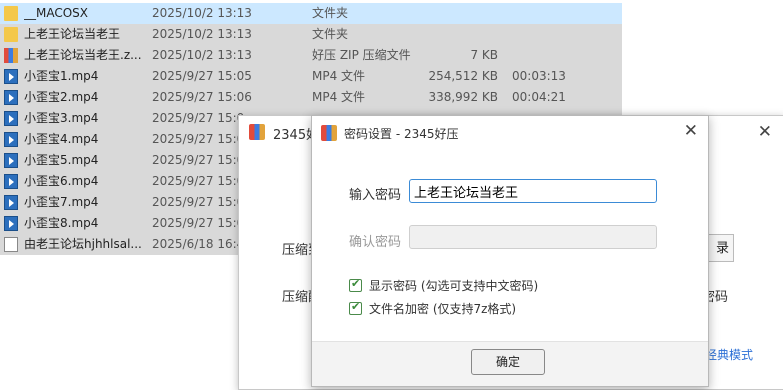 This screenshot has height=390, width=783. What do you see at coordinates (61, 118) in the screenshot?
I see `file-name: 小歪宝3.mp4` at bounding box center [61, 118].